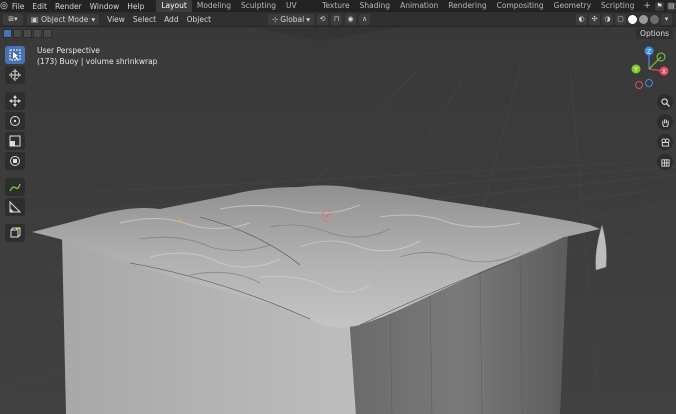  What do you see at coordinates (666, 19) in the screenshot?
I see `shading-options-icon: ▾` at bounding box center [666, 19].